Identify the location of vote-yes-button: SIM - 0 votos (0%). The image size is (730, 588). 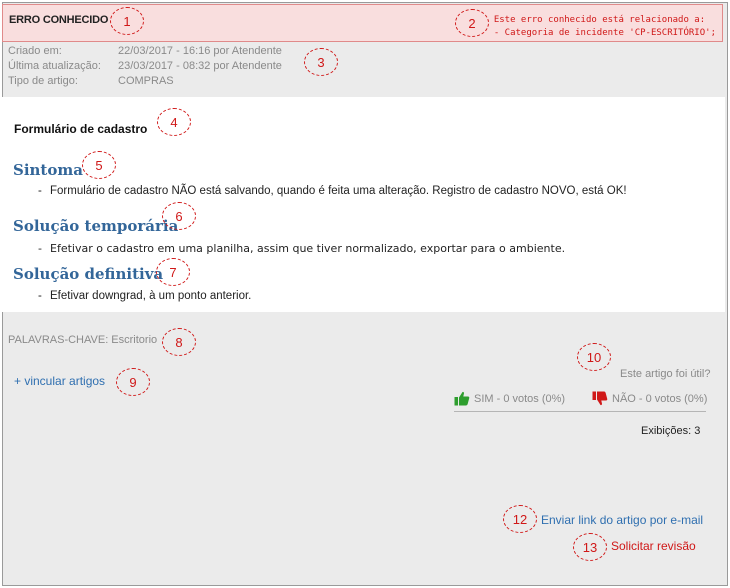
(509, 398).